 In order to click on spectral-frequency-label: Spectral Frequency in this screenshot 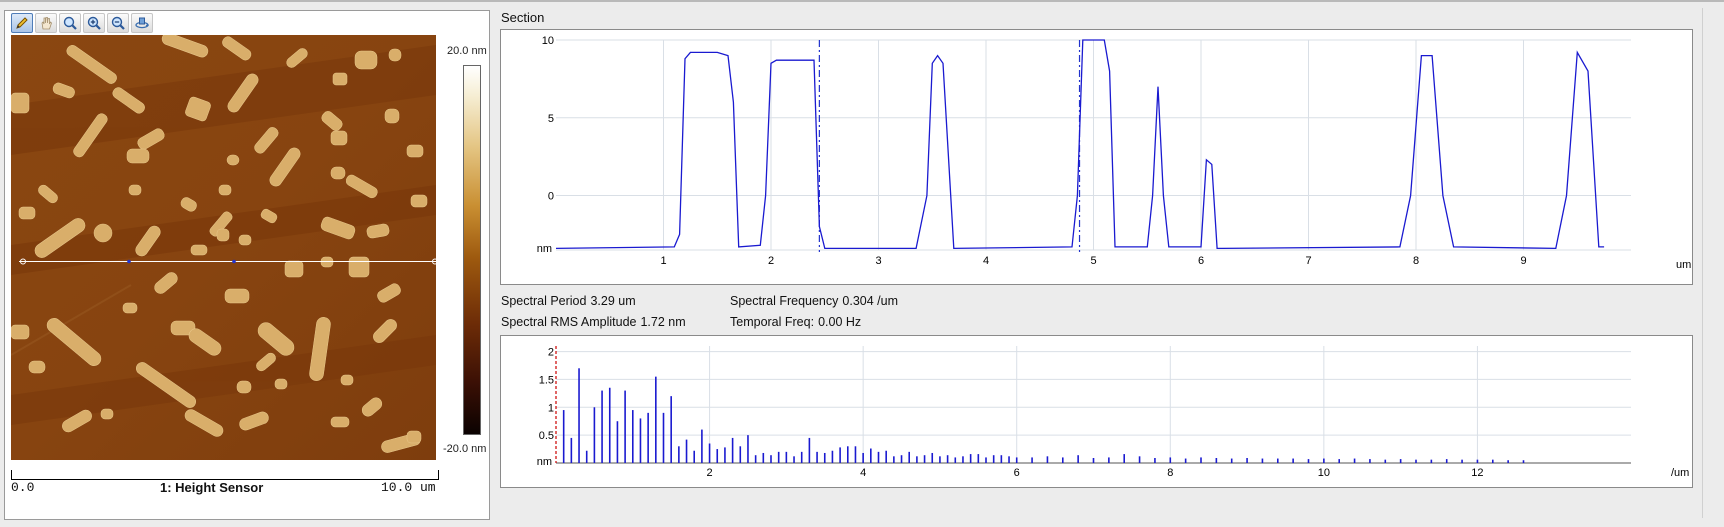, I will do `click(784, 301)`.